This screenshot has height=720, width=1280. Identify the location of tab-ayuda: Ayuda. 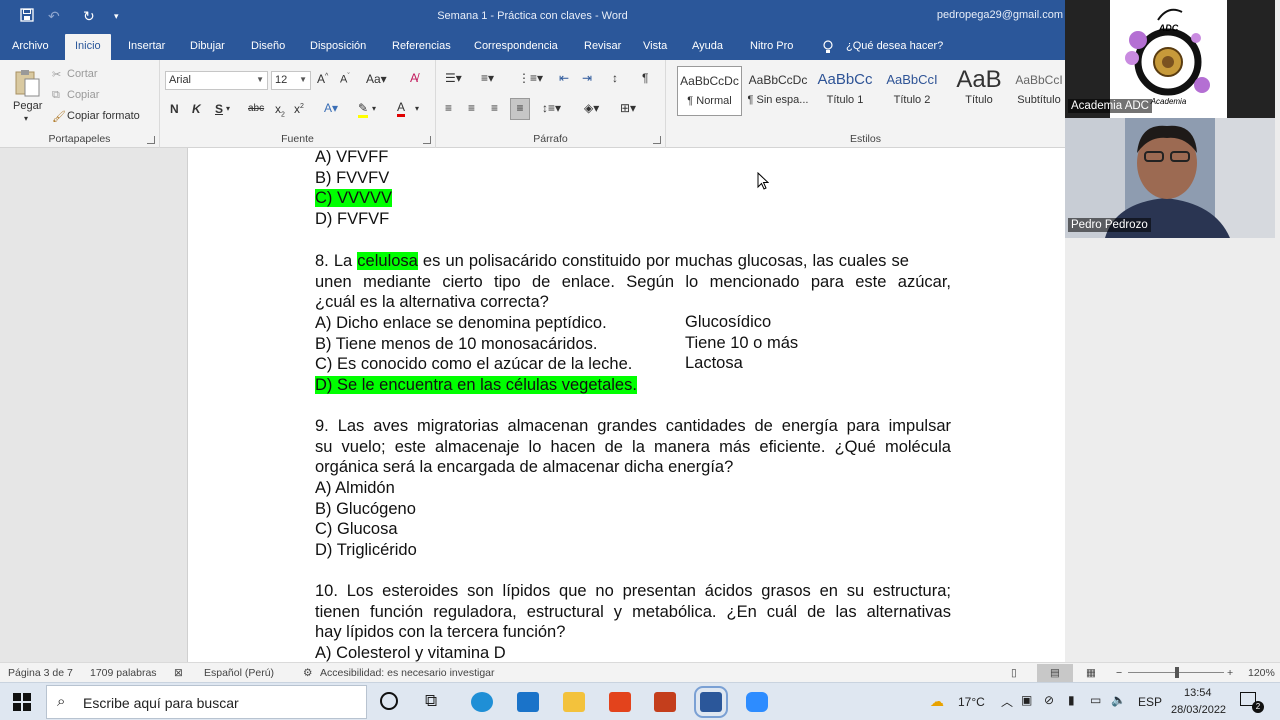
(707, 46).